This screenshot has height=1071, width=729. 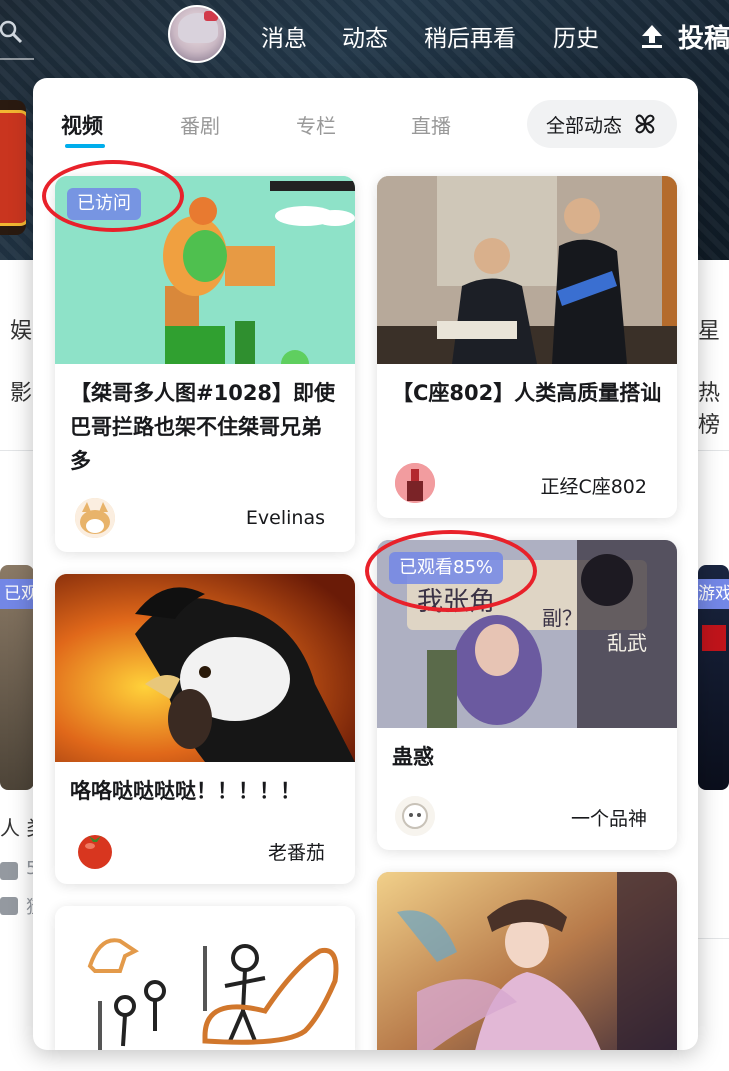 I want to click on bg-watched-badge-left: 已观, so click(x=17, y=594).